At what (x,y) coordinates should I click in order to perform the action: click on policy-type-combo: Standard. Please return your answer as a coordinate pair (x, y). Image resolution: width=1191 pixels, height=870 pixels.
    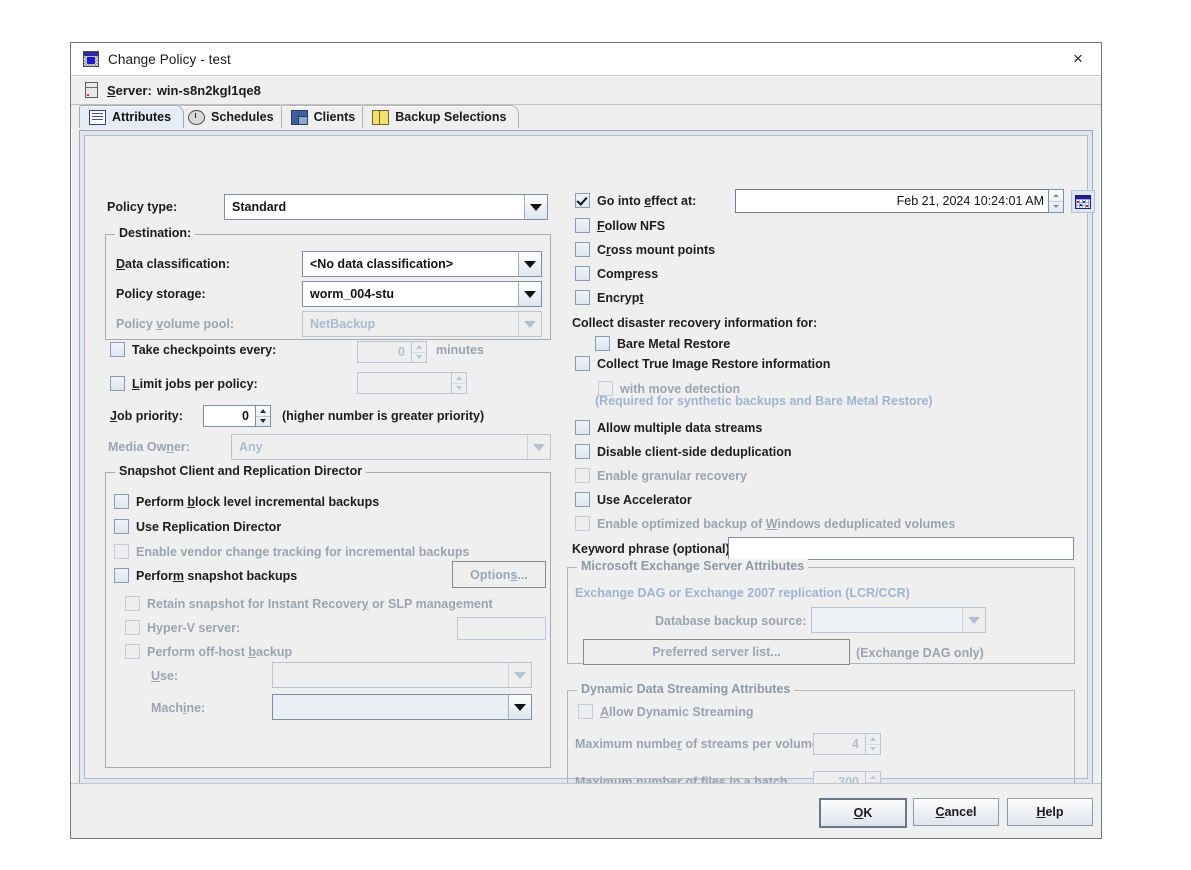
    Looking at the image, I should click on (386, 207).